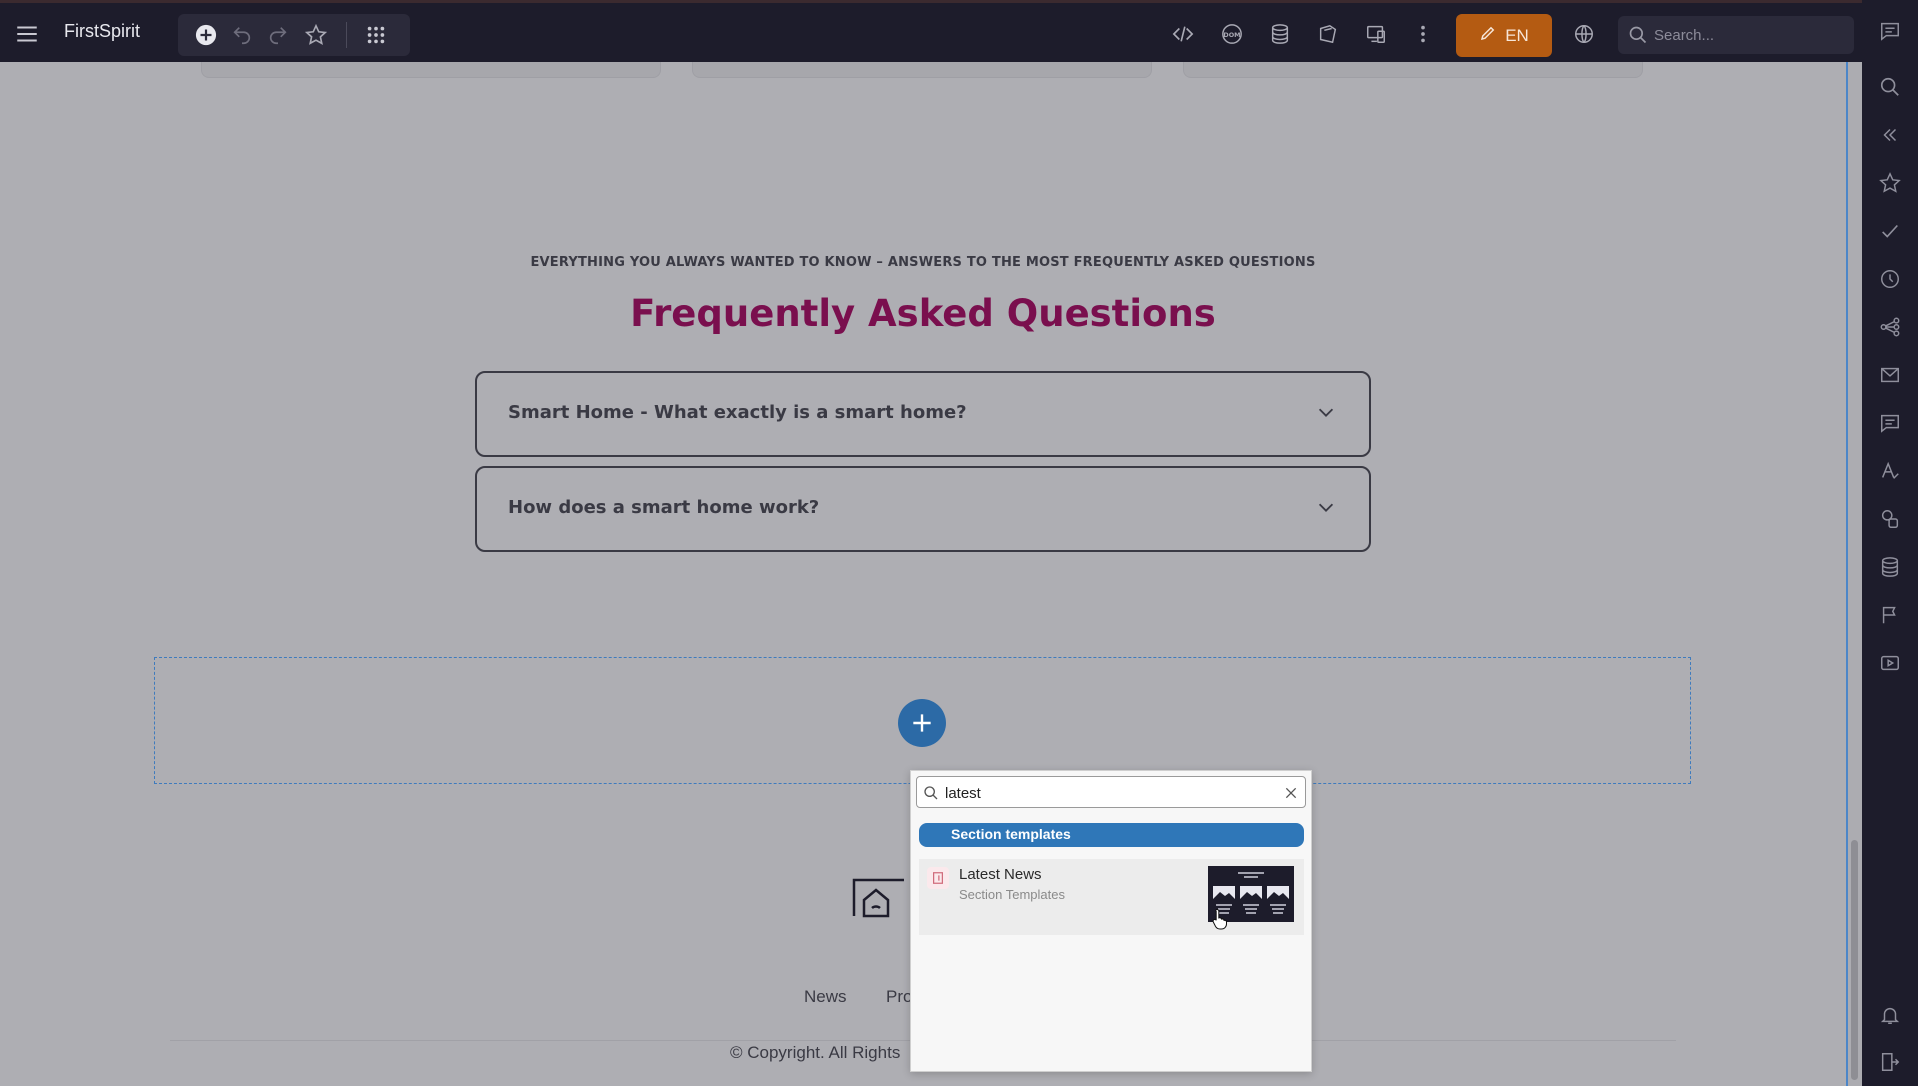 This screenshot has height=1086, width=1918. Describe the element at coordinates (27, 34) in the screenshot. I see `menu-icon` at that location.